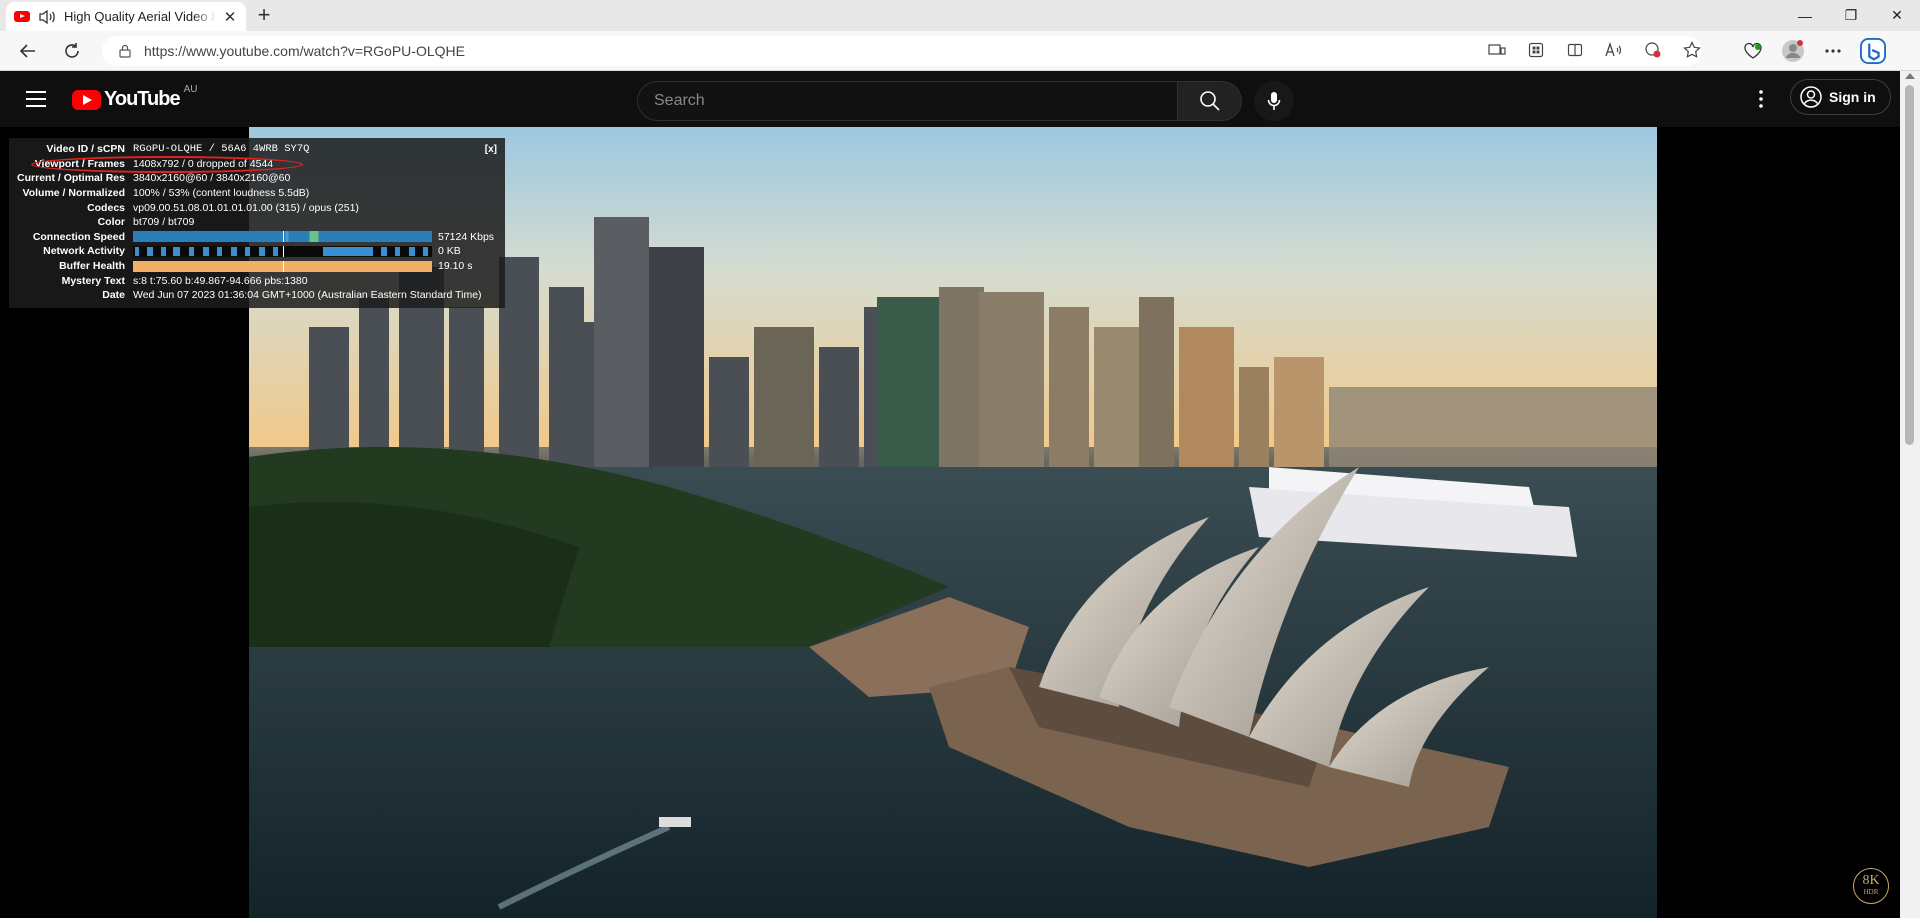 Image resolution: width=1920 pixels, height=918 pixels. Describe the element at coordinates (1897, 15) in the screenshot. I see `close-window-button: ✕` at that location.